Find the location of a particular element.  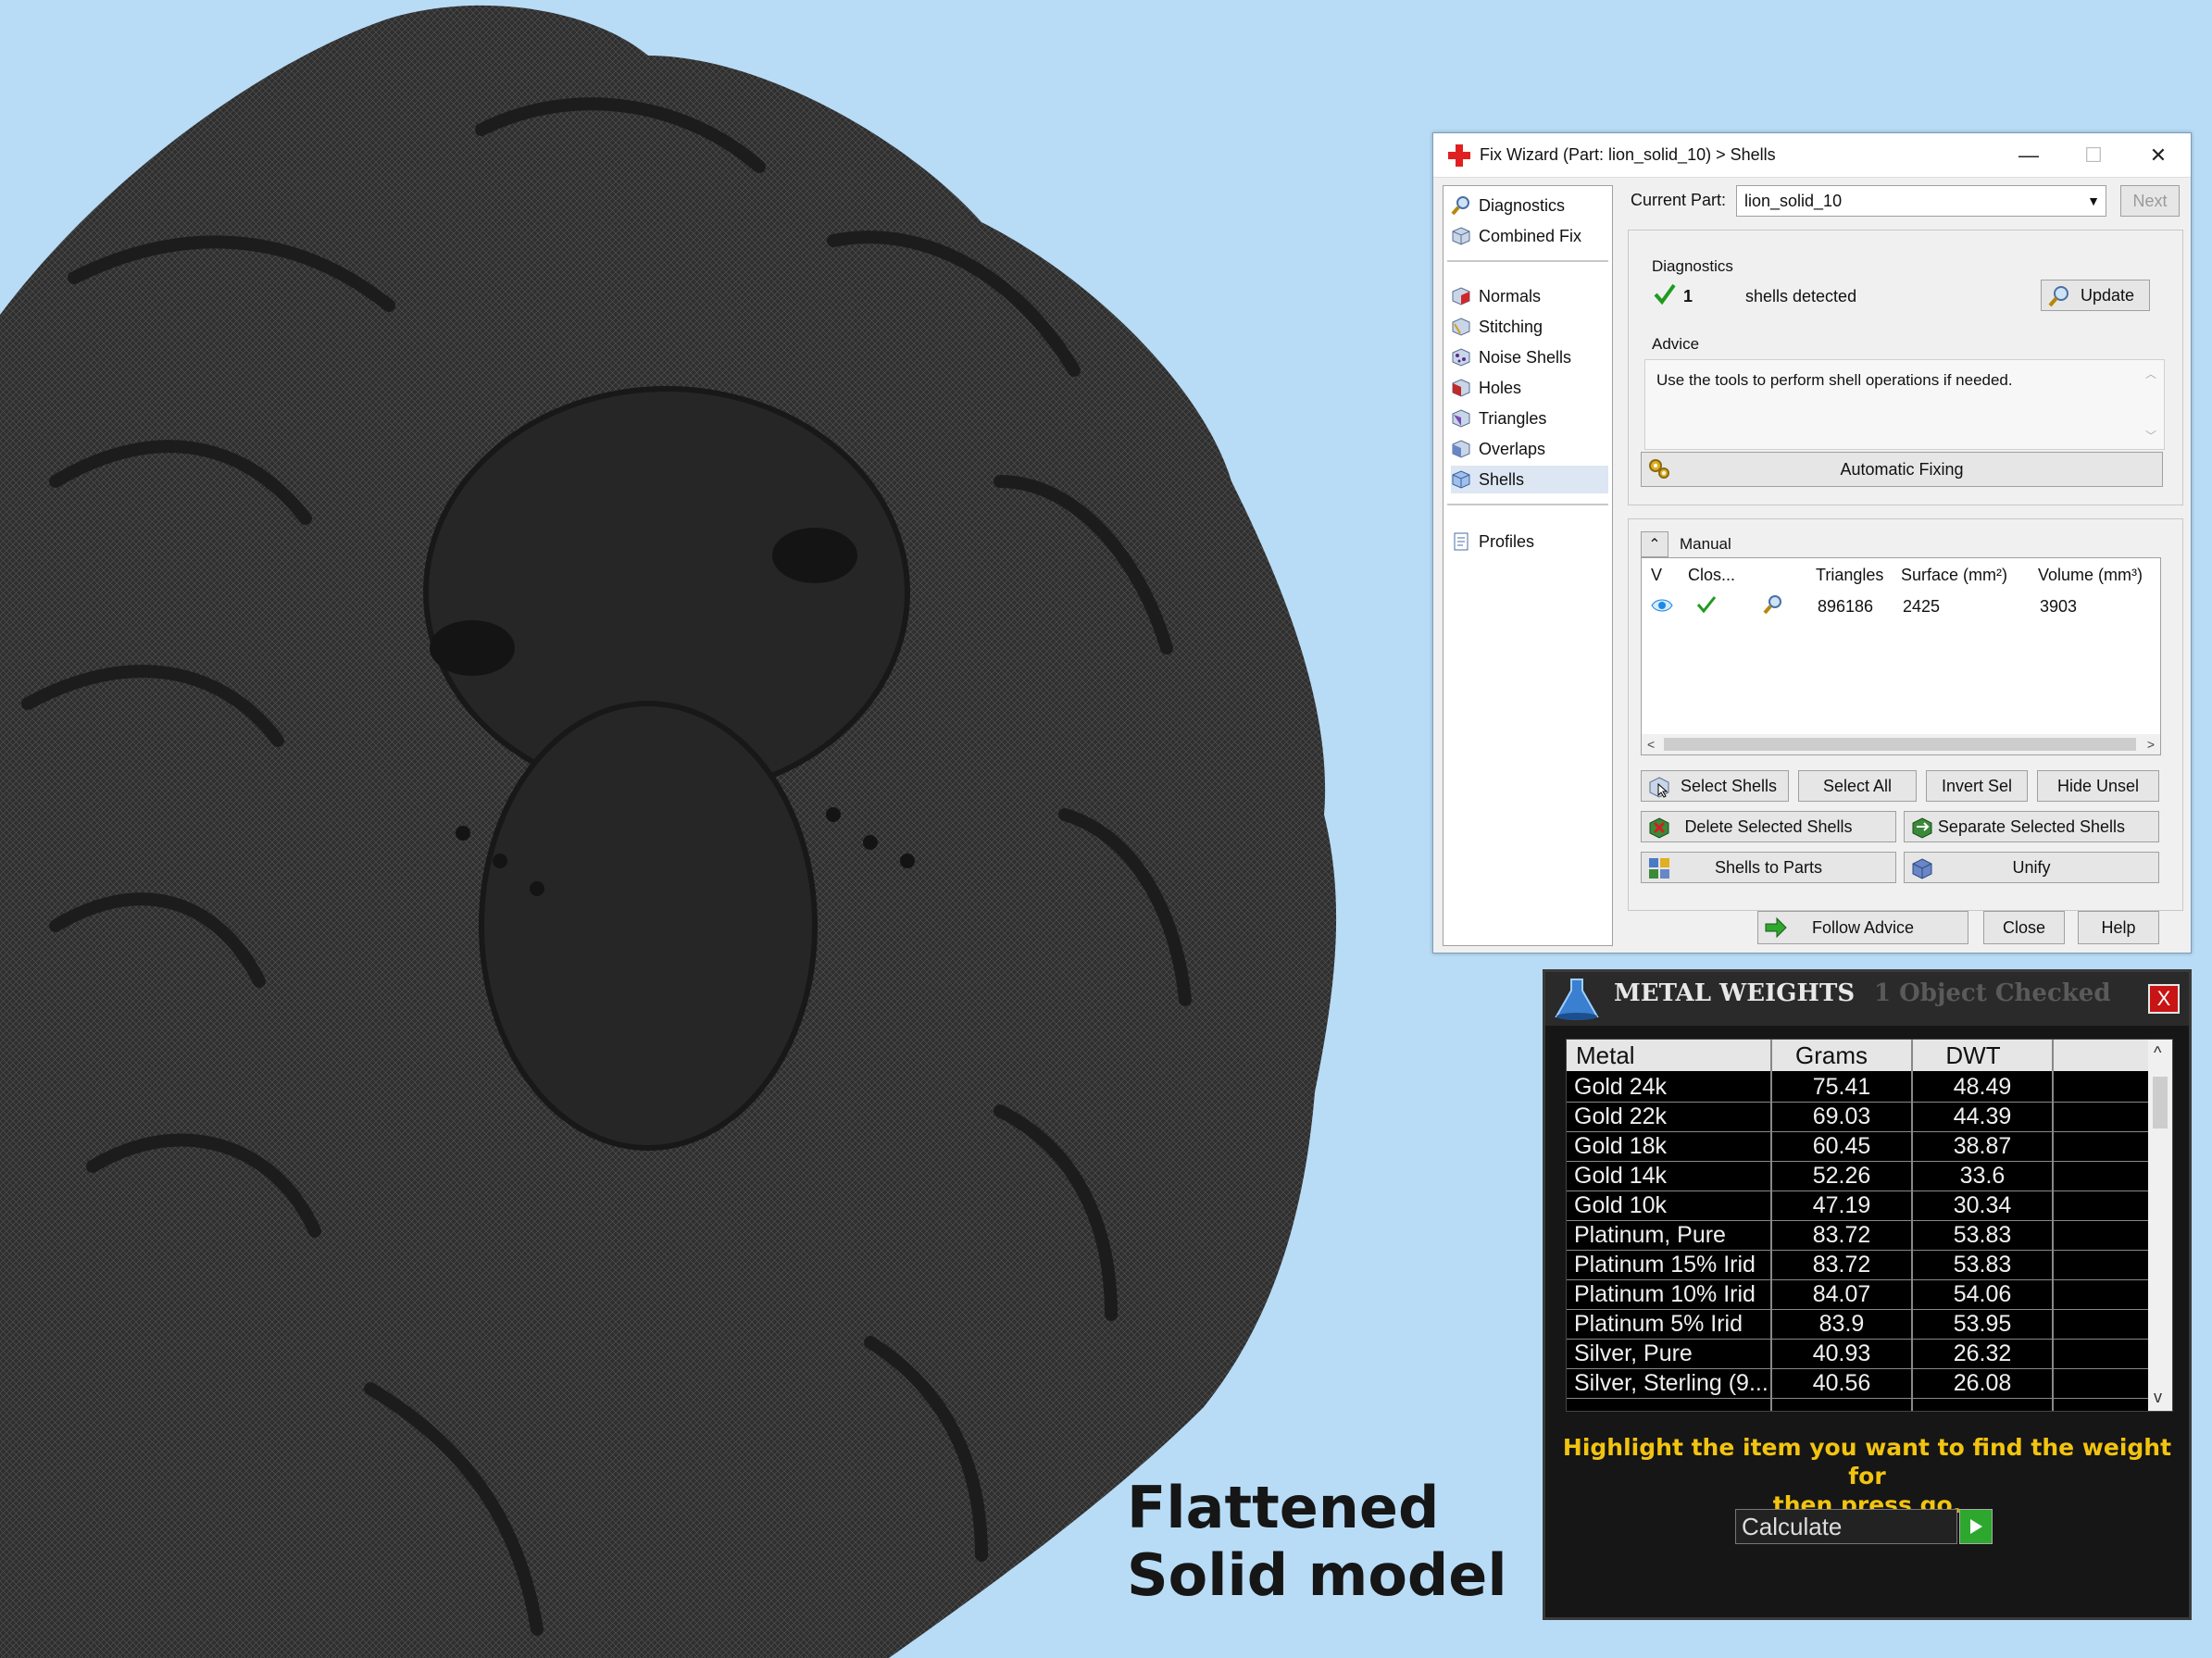

table-row: Platinum 5% Irid 83.9 53.95 is located at coordinates (1859, 1325).